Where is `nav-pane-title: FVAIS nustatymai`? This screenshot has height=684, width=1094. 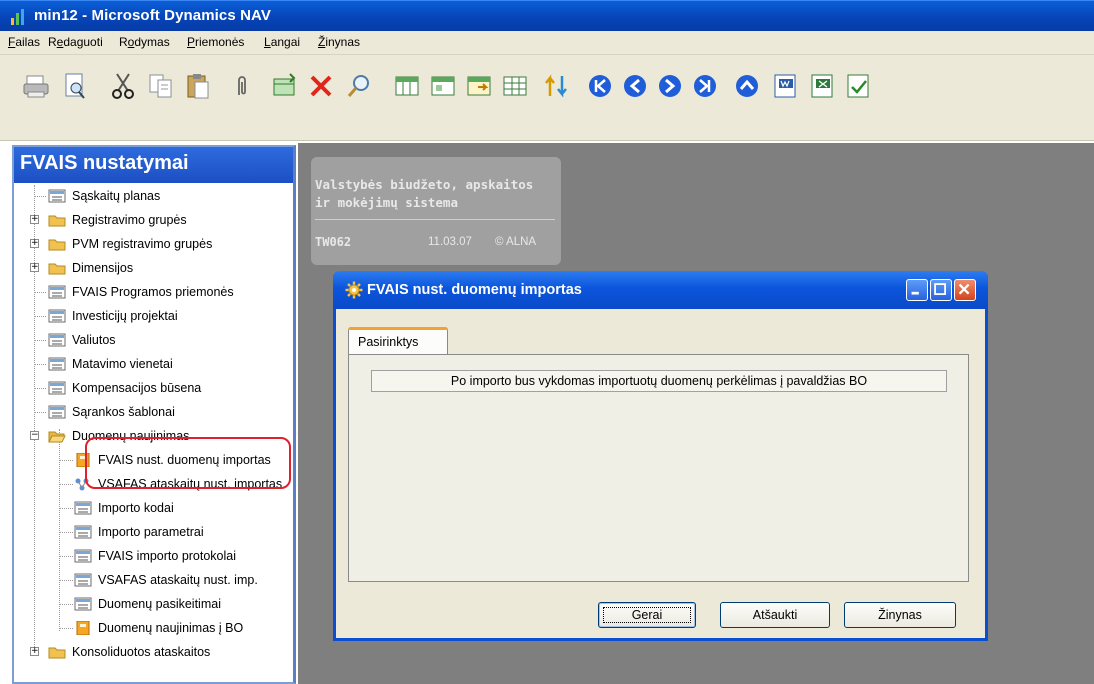 nav-pane-title: FVAIS nustatymai is located at coordinates (153, 165).